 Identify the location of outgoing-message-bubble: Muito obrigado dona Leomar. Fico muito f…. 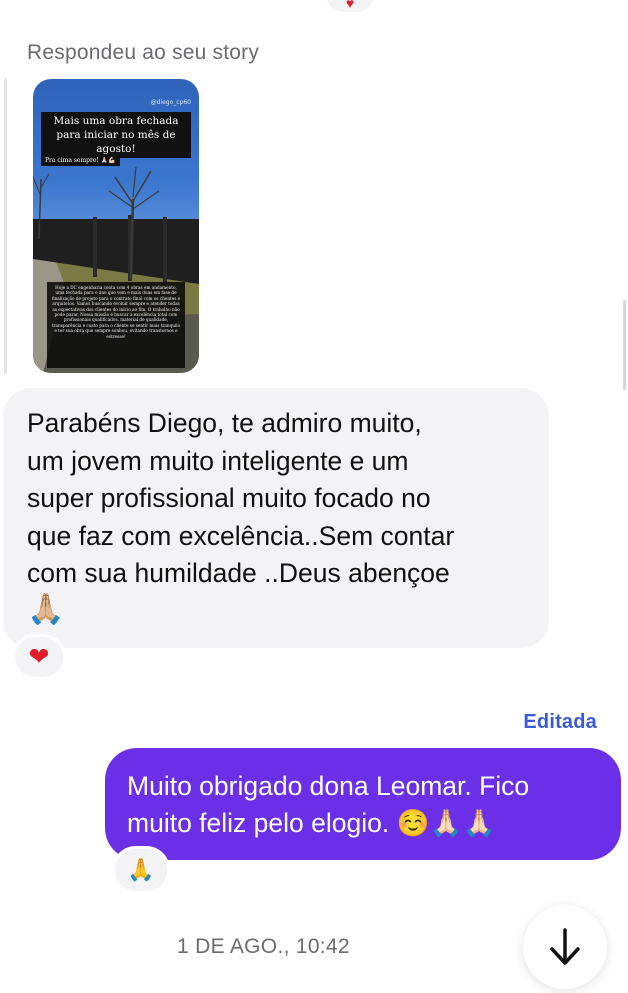
(363, 804).